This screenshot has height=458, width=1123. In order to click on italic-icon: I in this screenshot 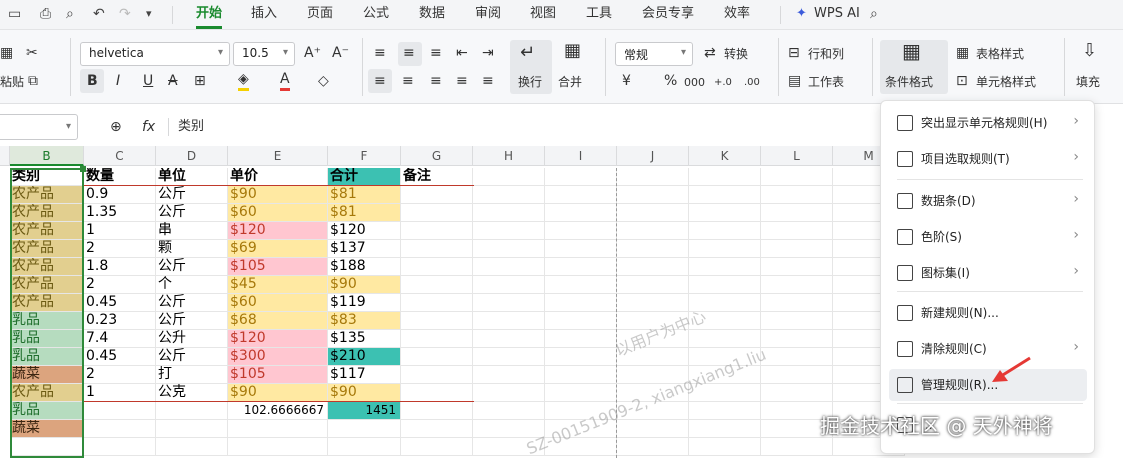, I will do `click(118, 81)`.